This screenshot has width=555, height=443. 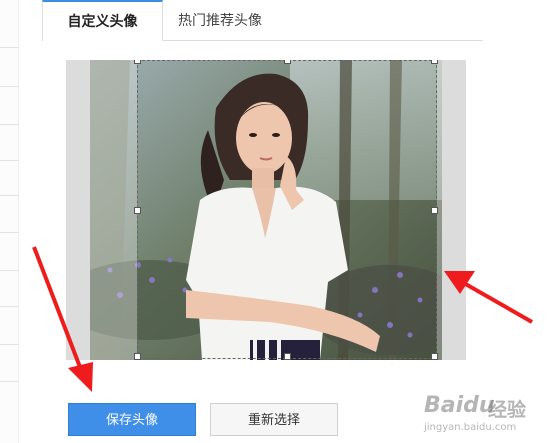 I want to click on crop-handle-bottom, so click(x=287, y=356).